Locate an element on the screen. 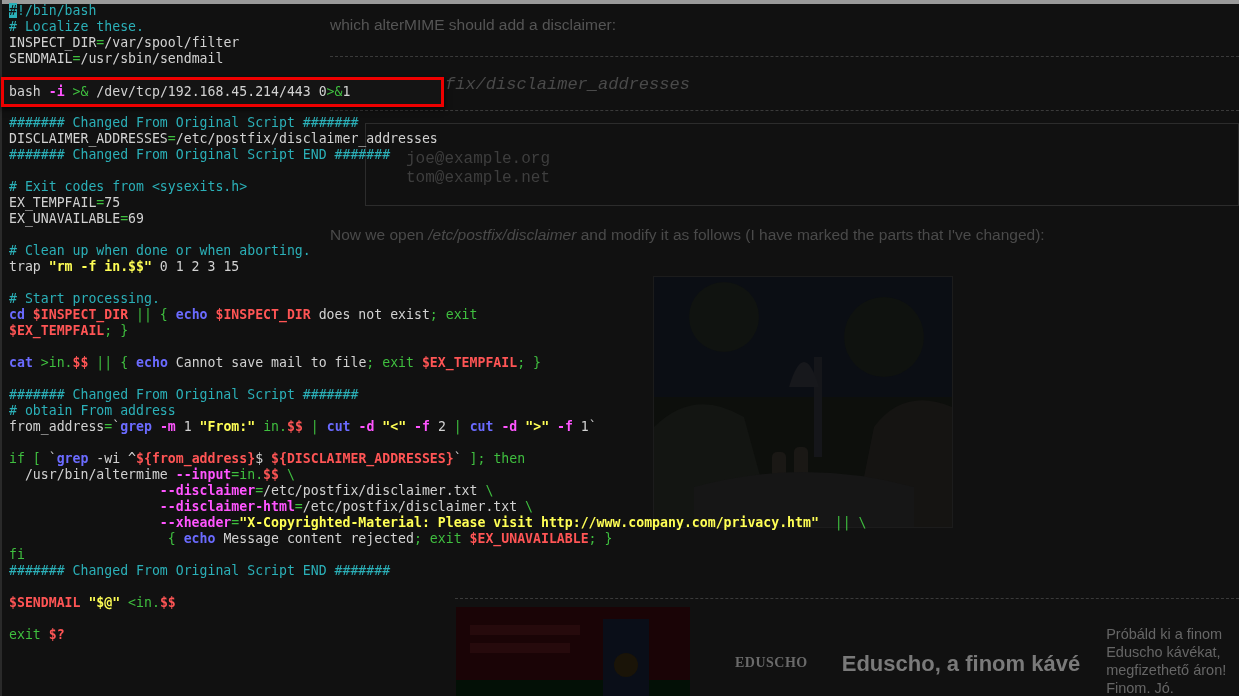 The width and height of the screenshot is (1239, 696). code-line: fi is located at coordinates (17, 555).